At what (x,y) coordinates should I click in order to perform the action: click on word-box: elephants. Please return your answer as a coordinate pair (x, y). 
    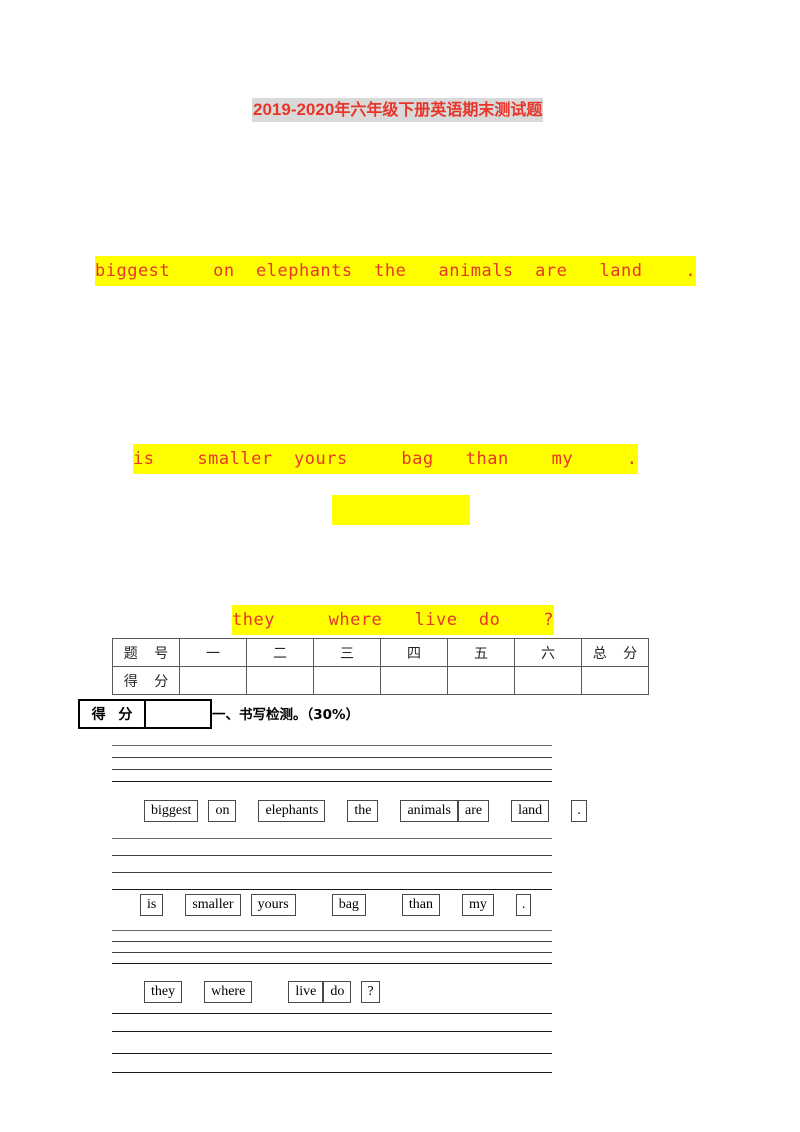
    Looking at the image, I should click on (292, 811).